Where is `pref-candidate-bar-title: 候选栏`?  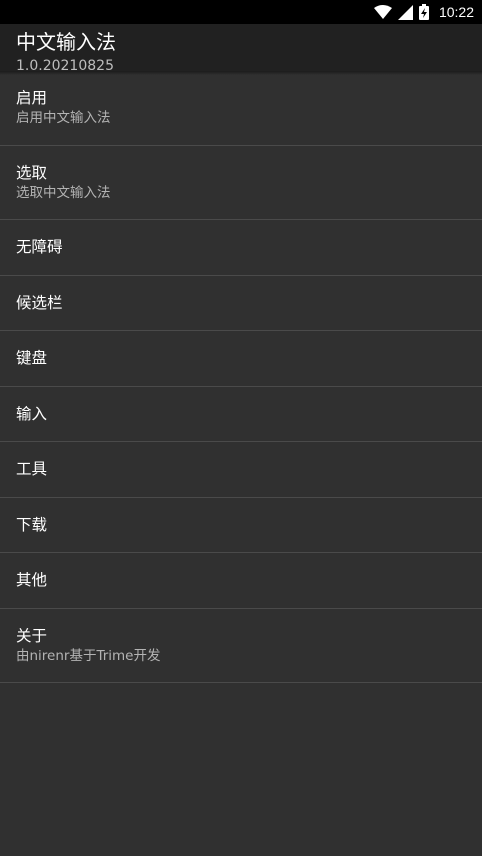 pref-candidate-bar-title: 候选栏 is located at coordinates (39, 302).